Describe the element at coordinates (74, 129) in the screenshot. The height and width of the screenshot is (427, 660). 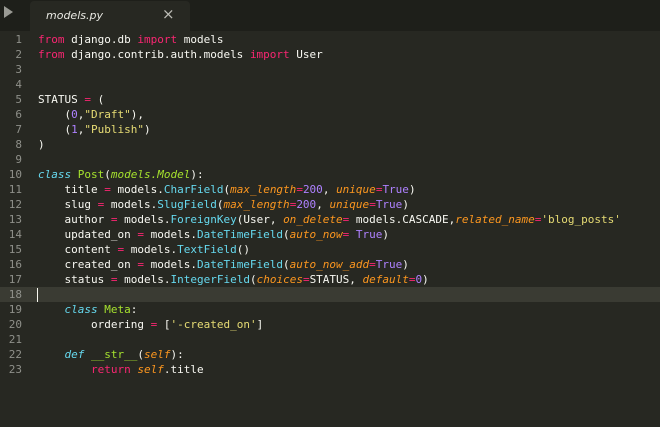
I see `code-token: 1` at that location.